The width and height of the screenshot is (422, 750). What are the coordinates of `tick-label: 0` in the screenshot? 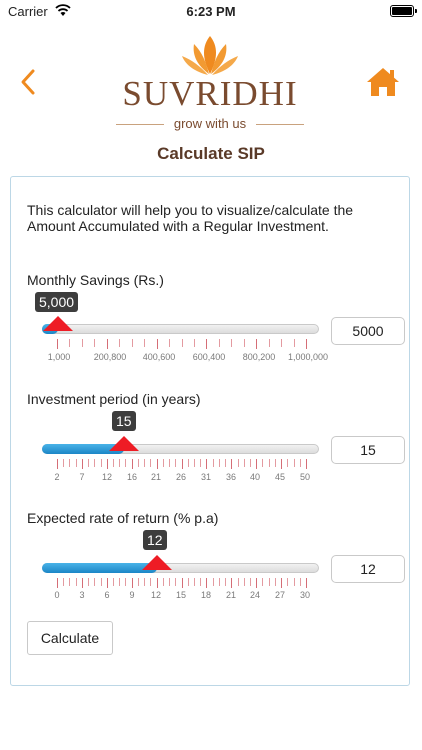 It's located at (57, 595).